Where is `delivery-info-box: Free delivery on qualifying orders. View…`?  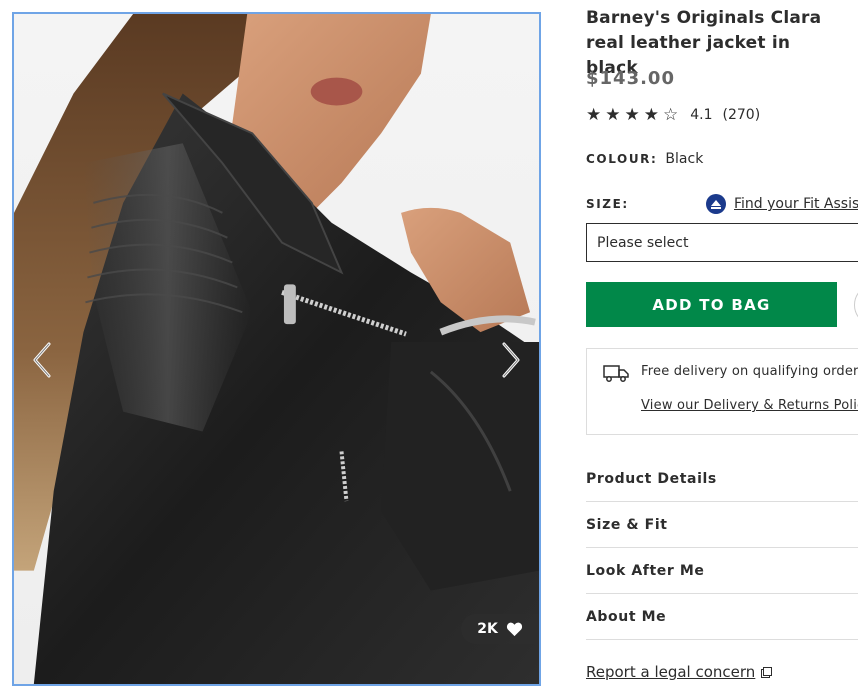 delivery-info-box: Free delivery on qualifying orders. View… is located at coordinates (722, 391).